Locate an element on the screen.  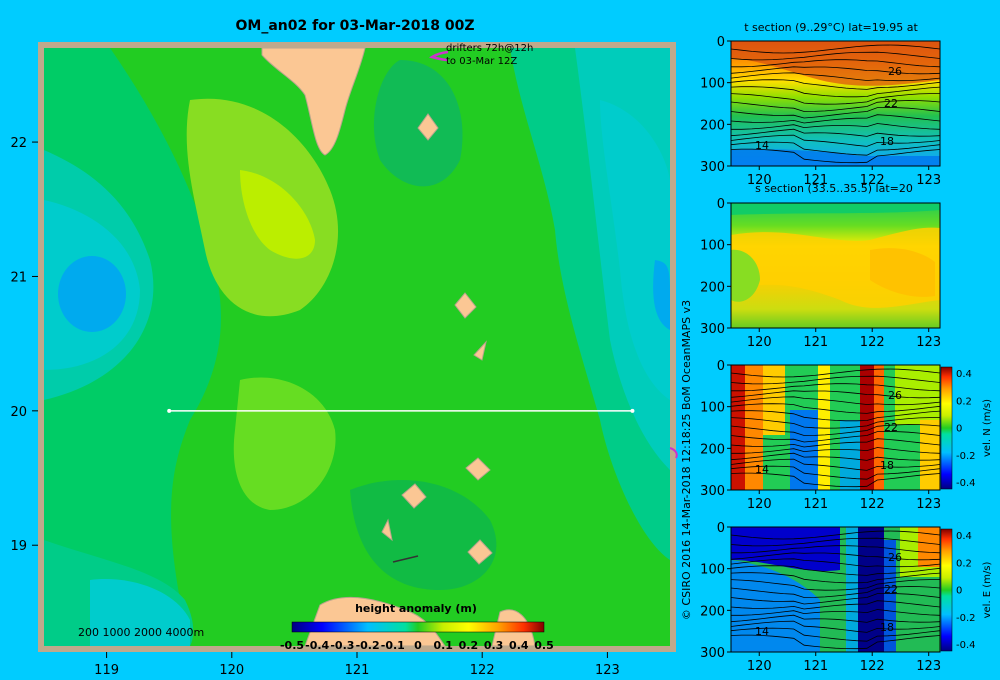
map-ytick-label: 20 is located at coordinates (18, 412).